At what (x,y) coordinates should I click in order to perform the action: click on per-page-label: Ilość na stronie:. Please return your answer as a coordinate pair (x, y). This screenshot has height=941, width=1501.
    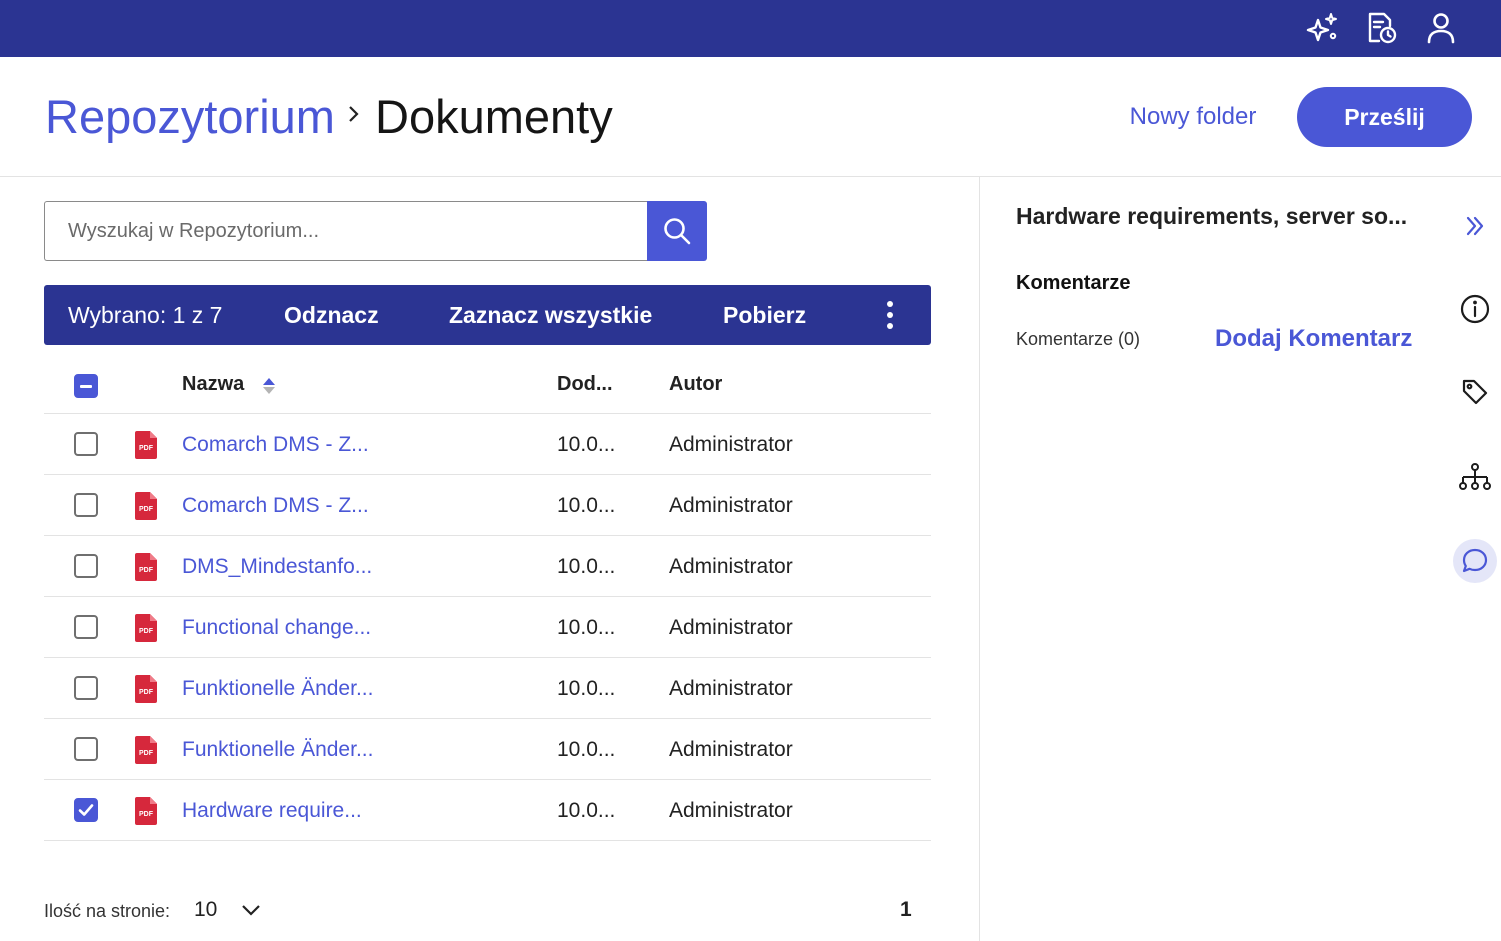
    Looking at the image, I should click on (107, 911).